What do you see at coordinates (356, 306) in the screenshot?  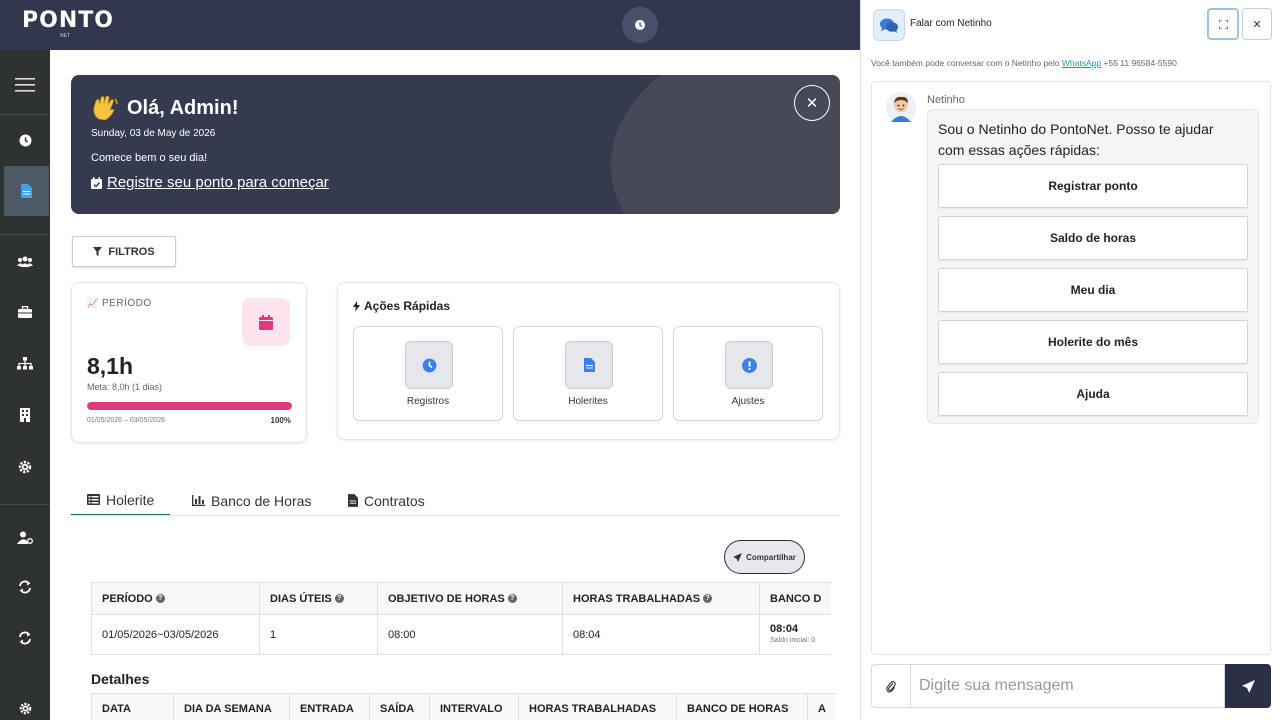 I see `bolt-icon` at bounding box center [356, 306].